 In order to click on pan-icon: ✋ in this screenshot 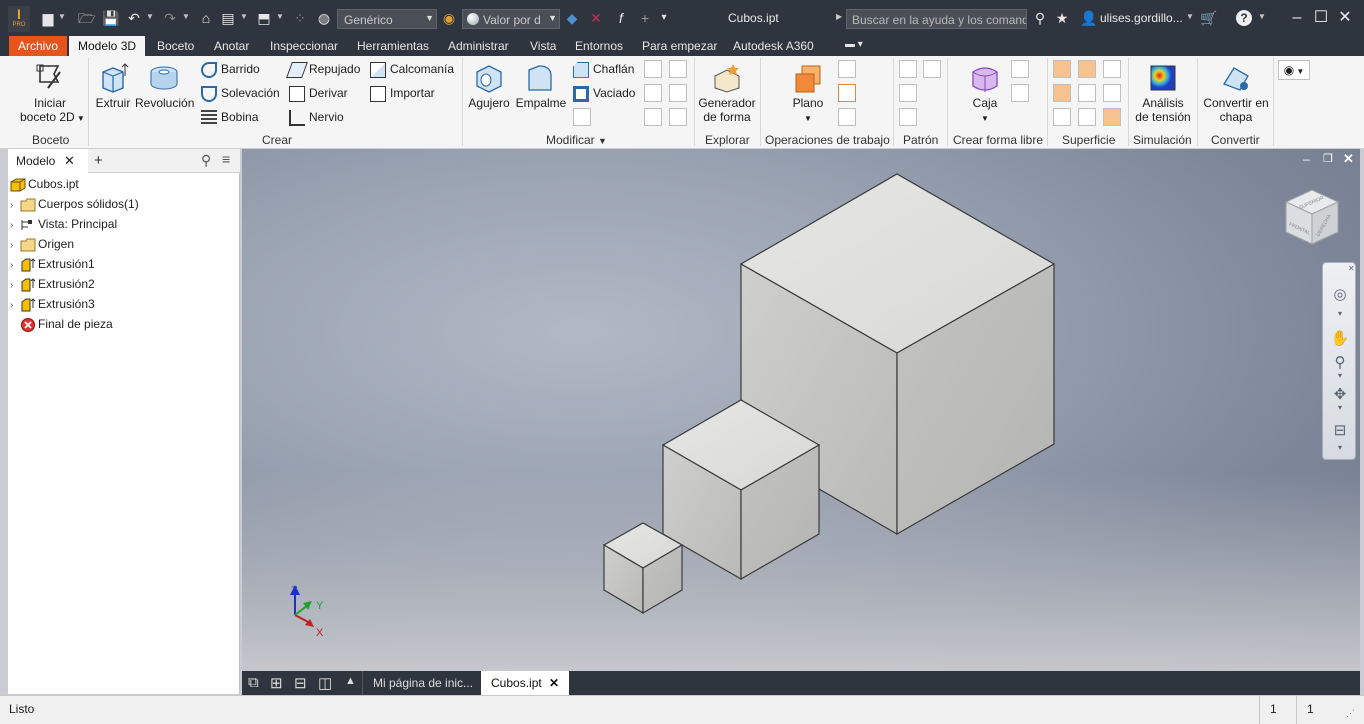, I will do `click(1340, 339)`.